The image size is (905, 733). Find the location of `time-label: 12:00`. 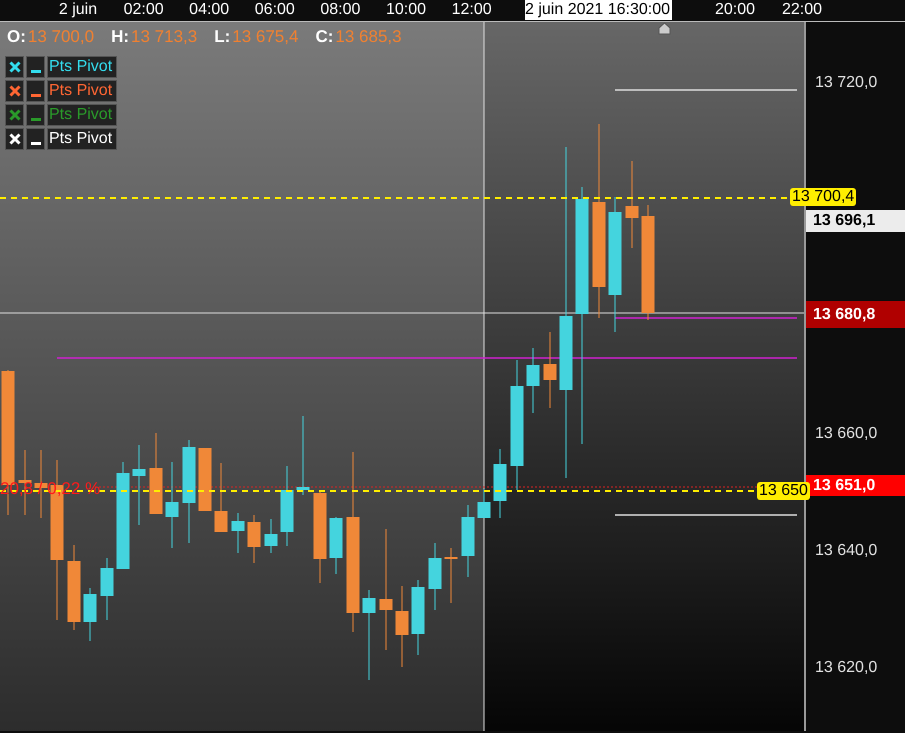

time-label: 12:00 is located at coordinates (472, 10).